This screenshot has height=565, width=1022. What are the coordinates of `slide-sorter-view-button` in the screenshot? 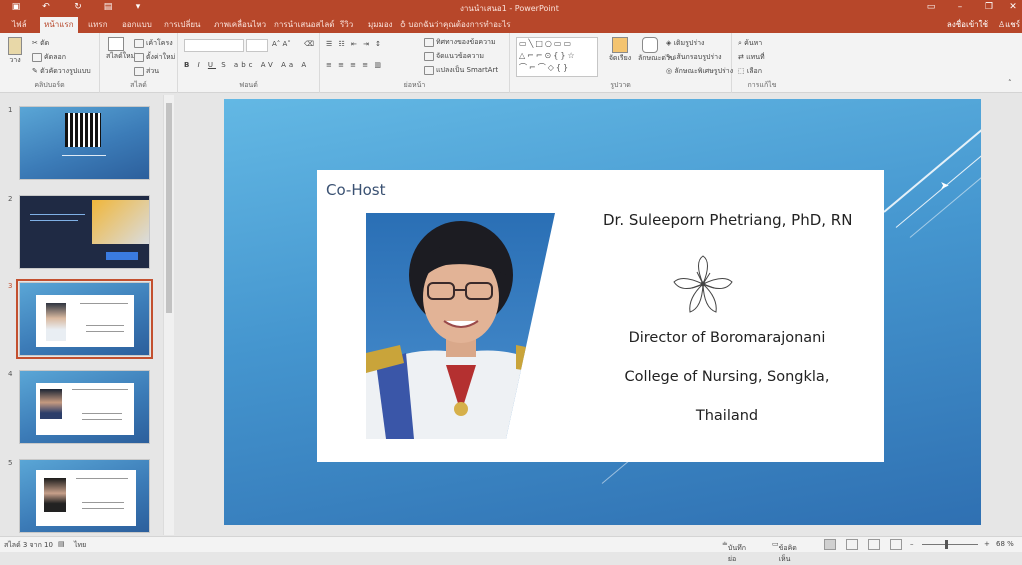 It's located at (852, 544).